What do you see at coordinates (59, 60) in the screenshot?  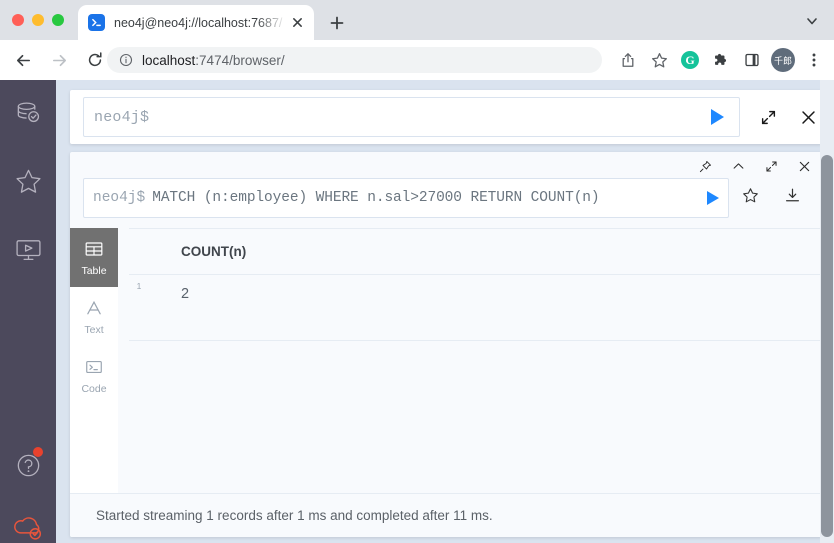 I see `arrow-right-icon` at bounding box center [59, 60].